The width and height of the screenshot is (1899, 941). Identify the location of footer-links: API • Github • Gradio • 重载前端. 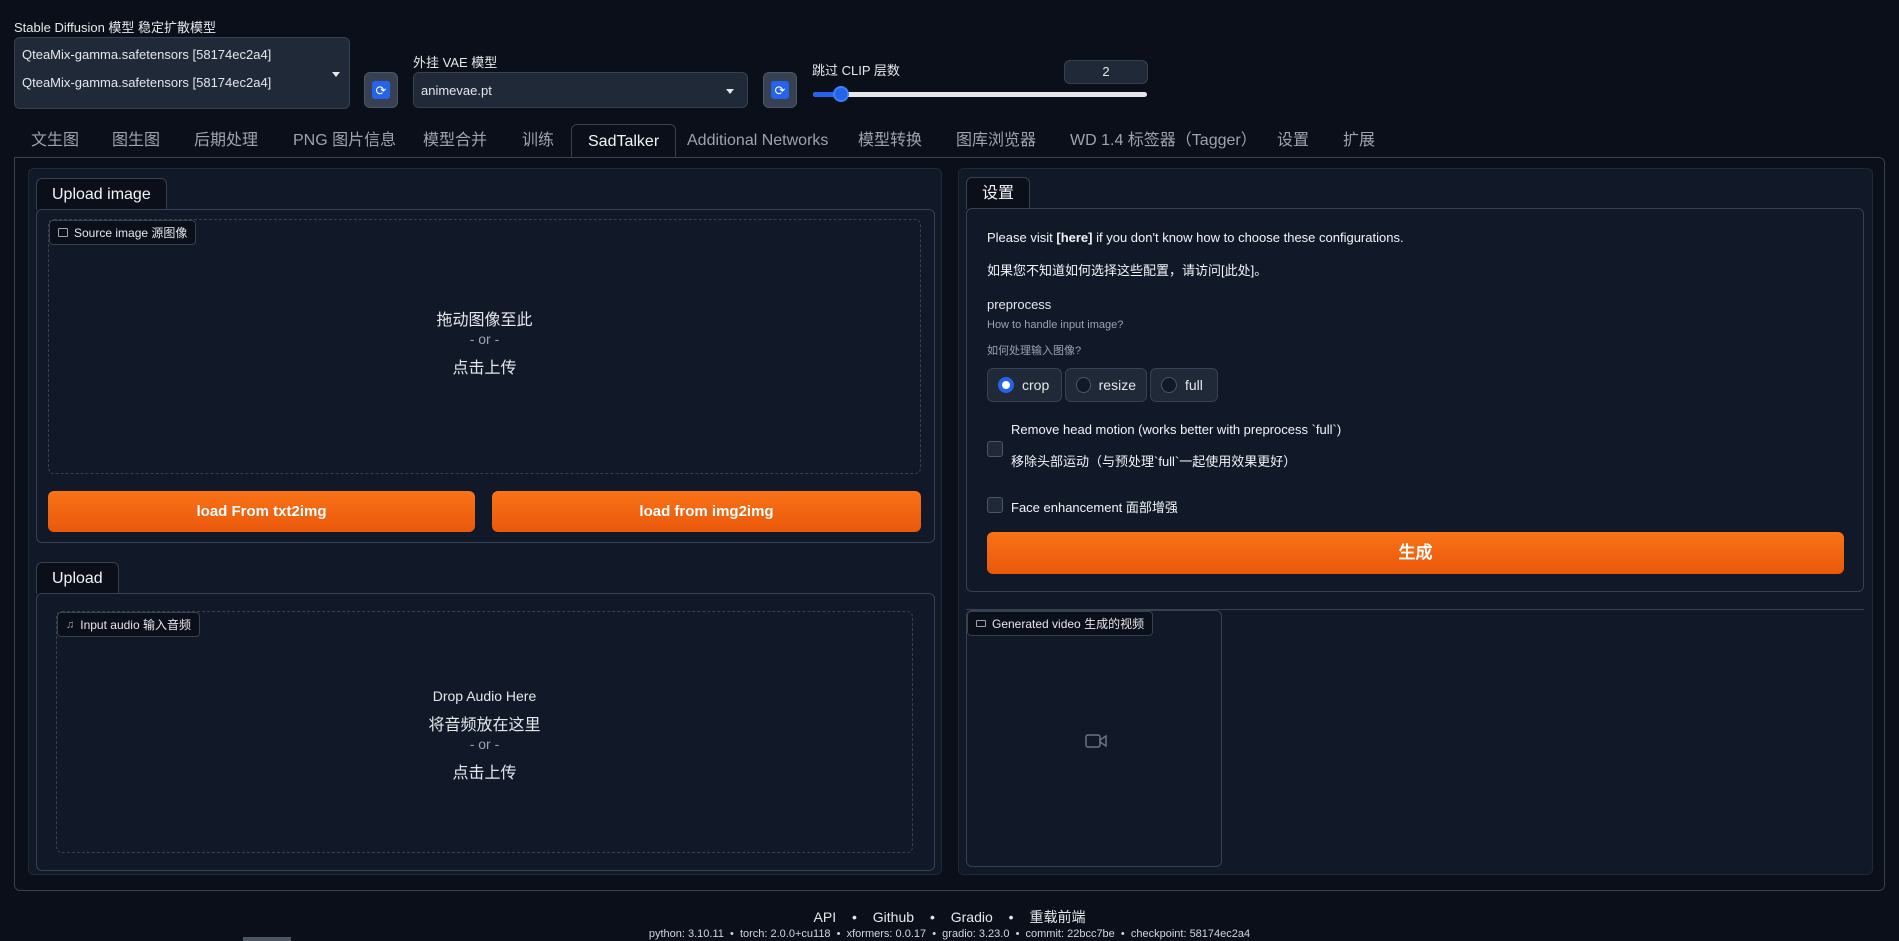
(949, 917).